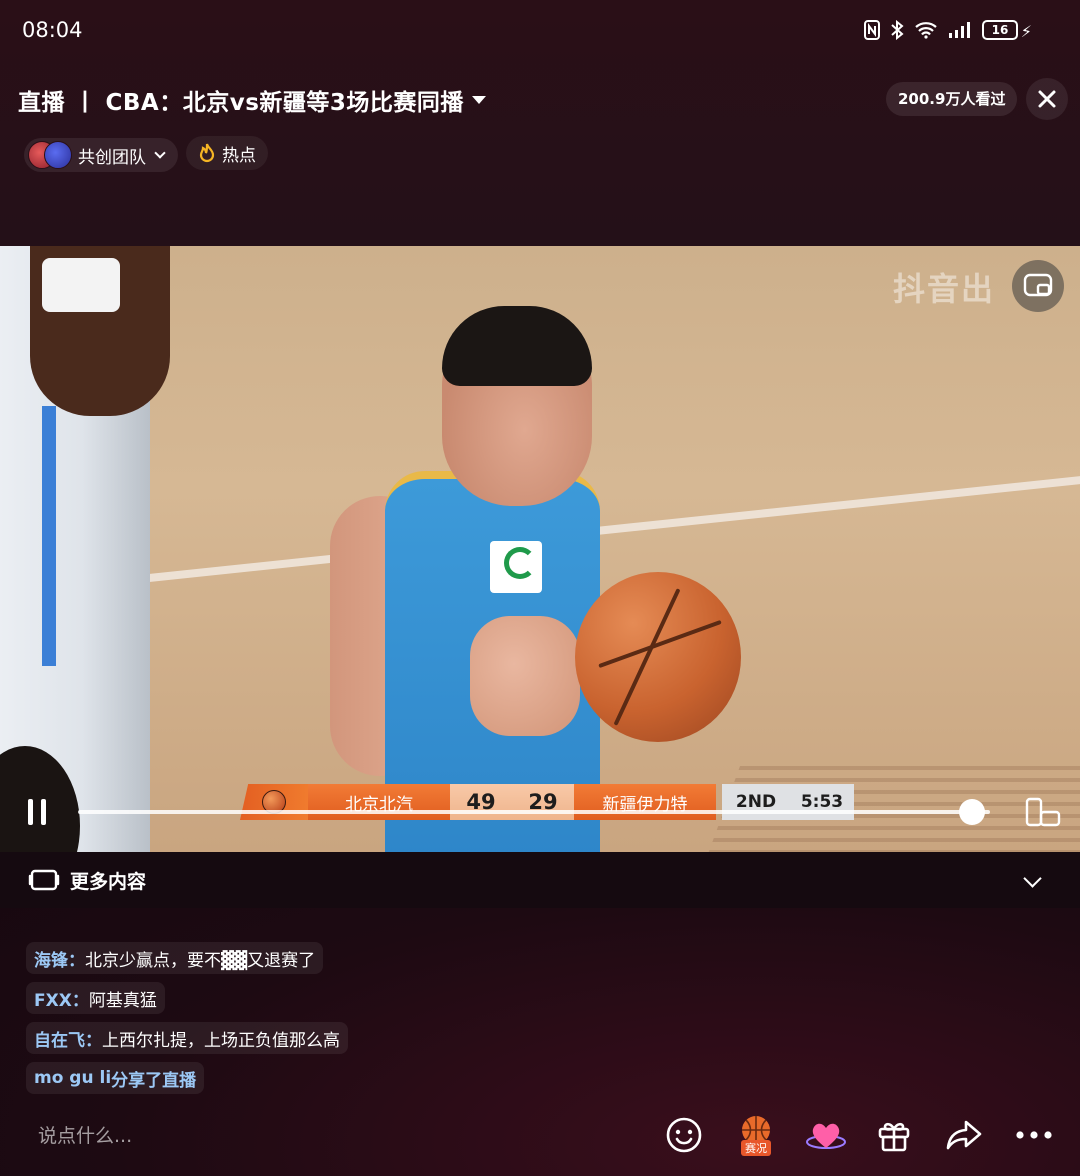 The width and height of the screenshot is (1080, 1176). Describe the element at coordinates (49, 536) in the screenshot. I see `jersey-stripe` at that location.